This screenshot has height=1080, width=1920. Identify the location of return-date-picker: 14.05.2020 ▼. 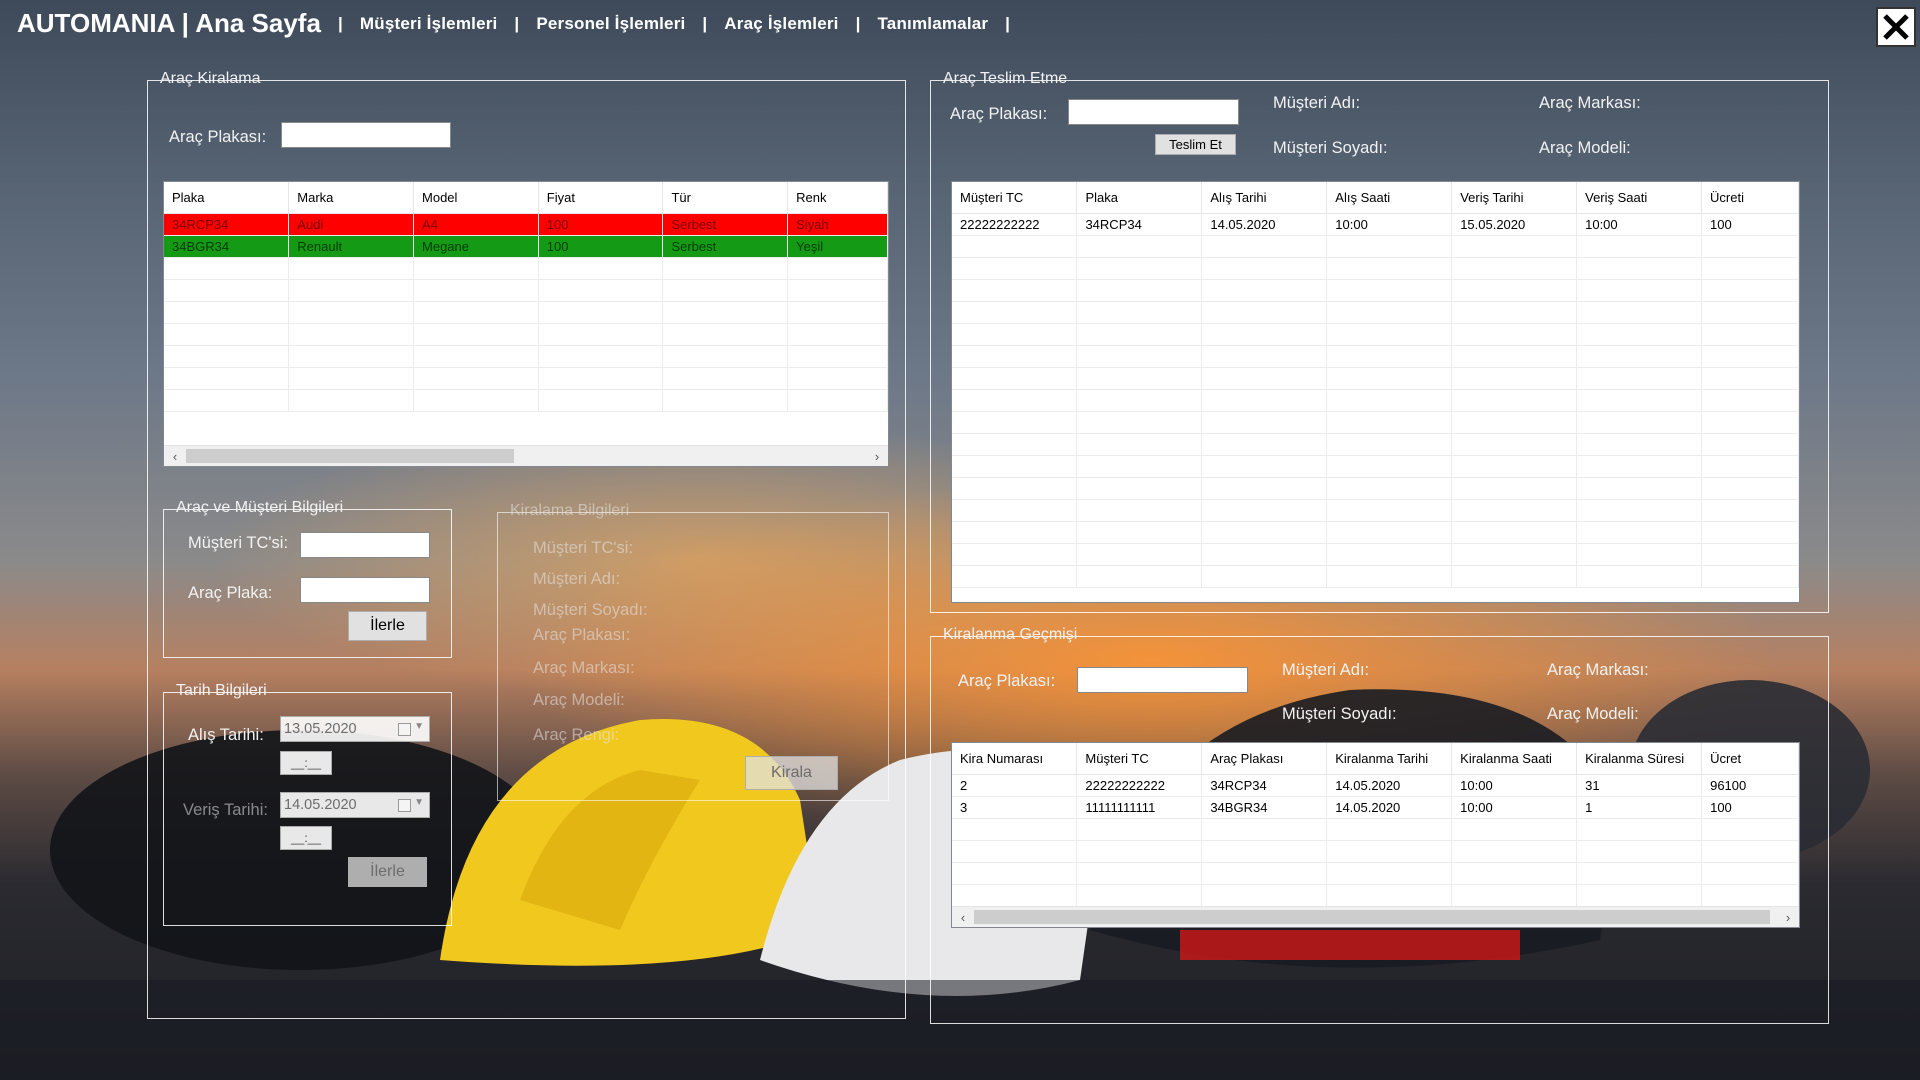
(355, 805).